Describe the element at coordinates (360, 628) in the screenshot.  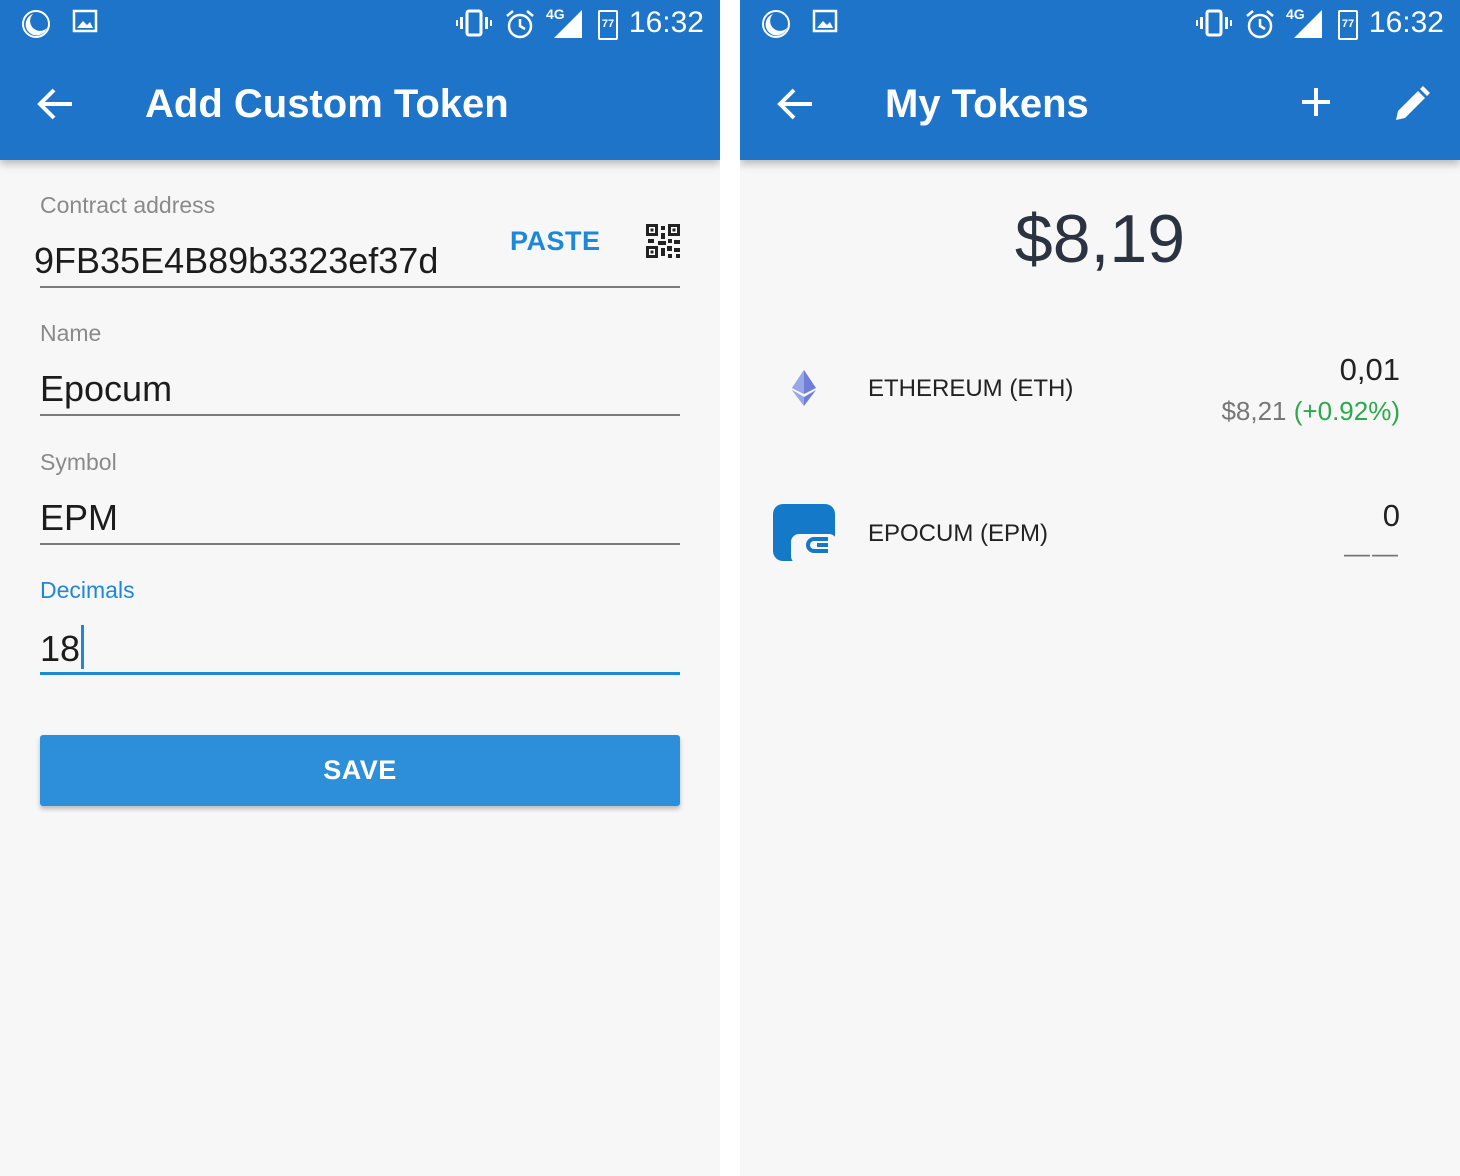
I see `decimals-field: Decimals 18` at that location.